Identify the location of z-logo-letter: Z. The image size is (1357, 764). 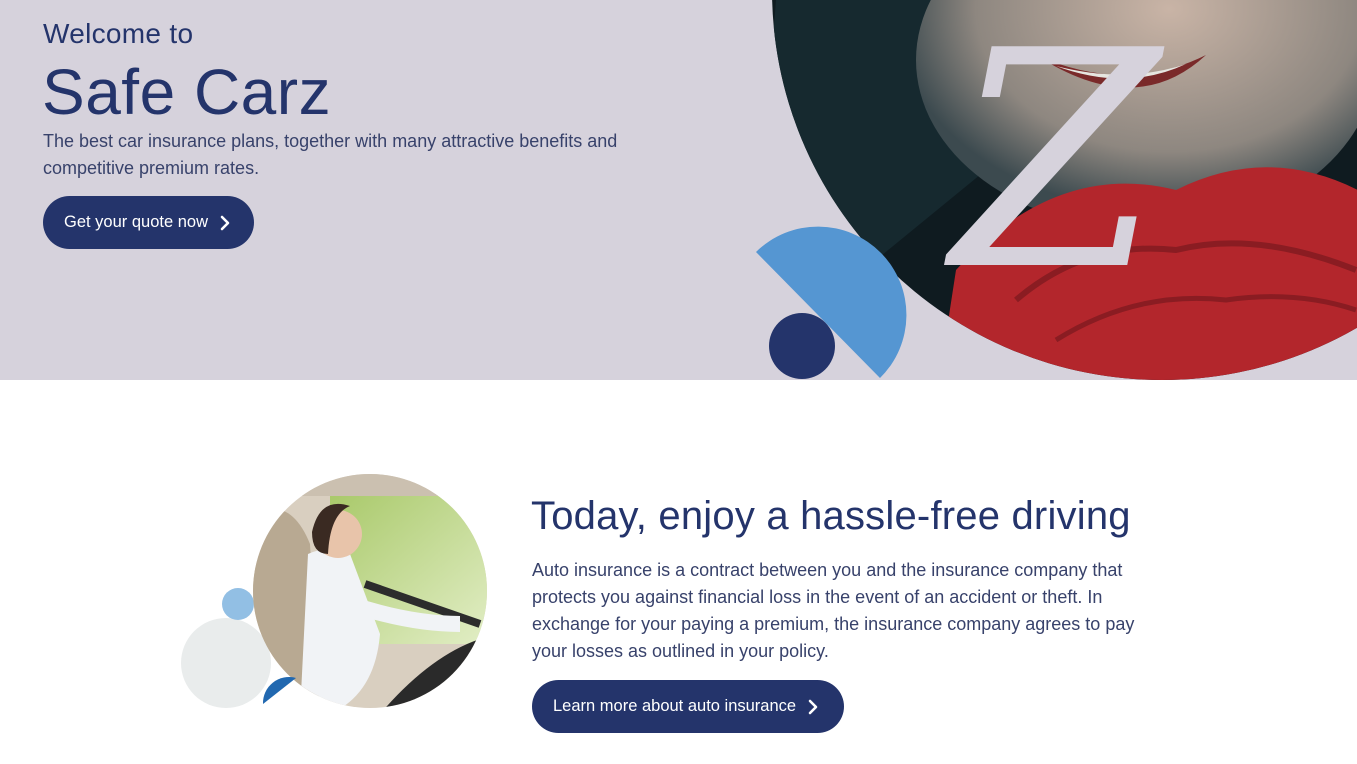
(1054, 168).